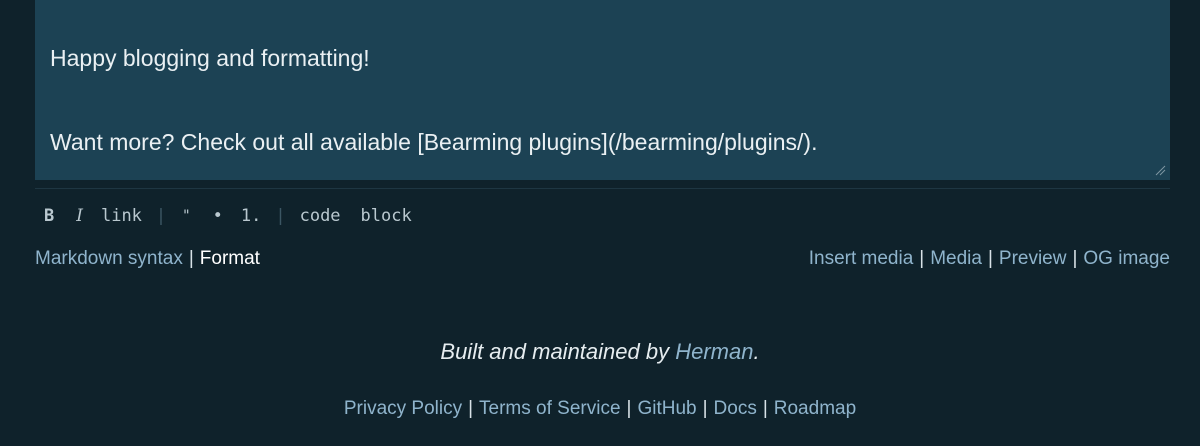 Image resolution: width=1200 pixels, height=446 pixels. Describe the element at coordinates (549, 408) in the screenshot. I see `terms-of-service-link: Terms of Service` at that location.